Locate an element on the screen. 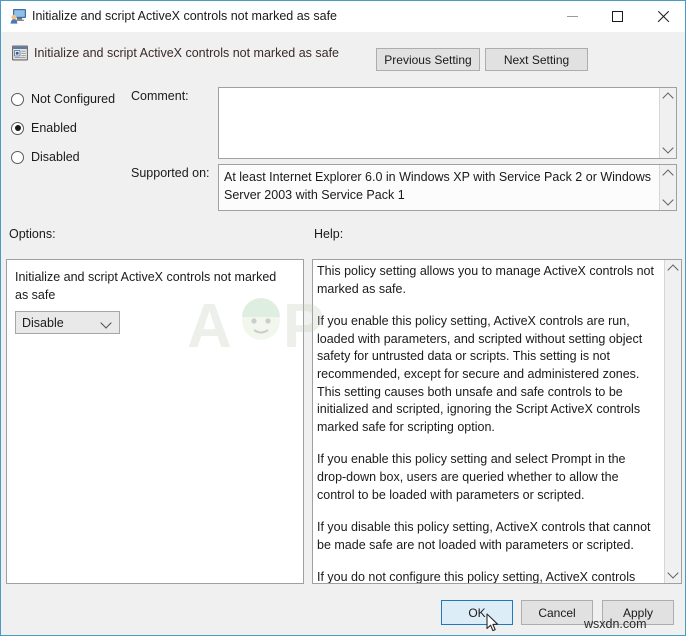 This screenshot has width=686, height=636. comment-input is located at coordinates (439, 123).